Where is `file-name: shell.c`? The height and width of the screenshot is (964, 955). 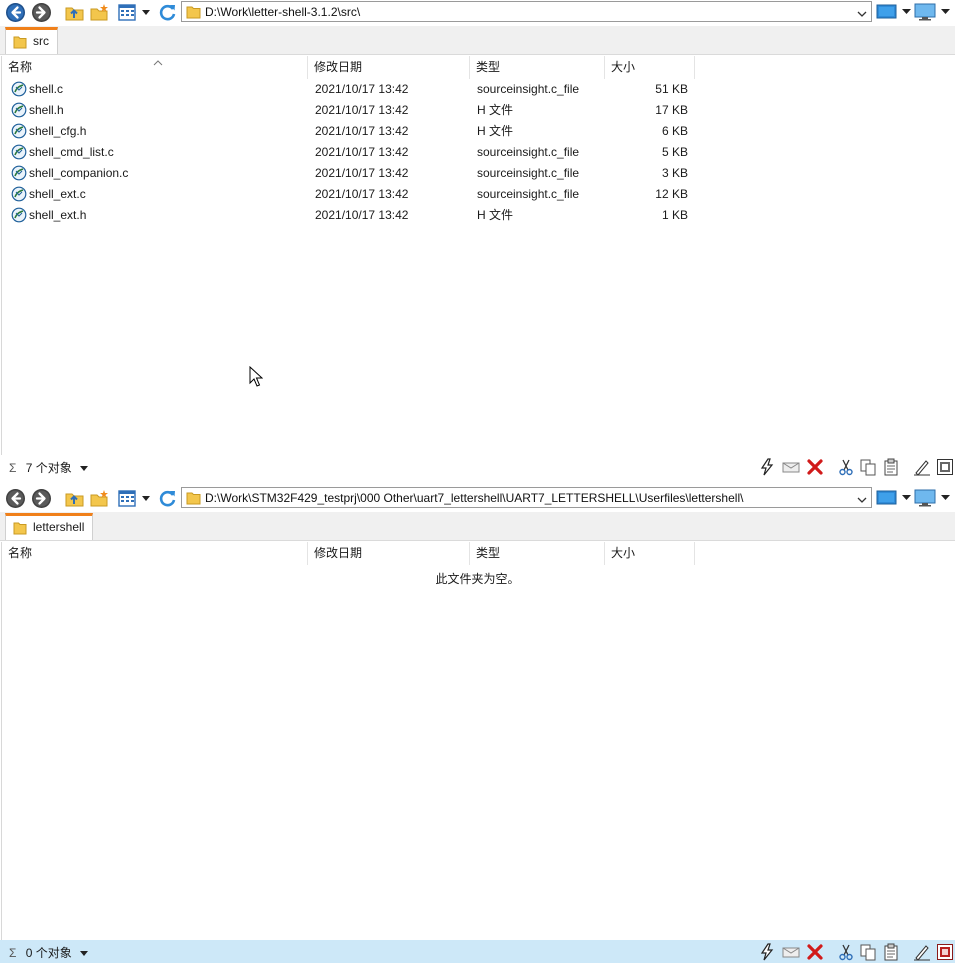 file-name: shell.c is located at coordinates (46, 89).